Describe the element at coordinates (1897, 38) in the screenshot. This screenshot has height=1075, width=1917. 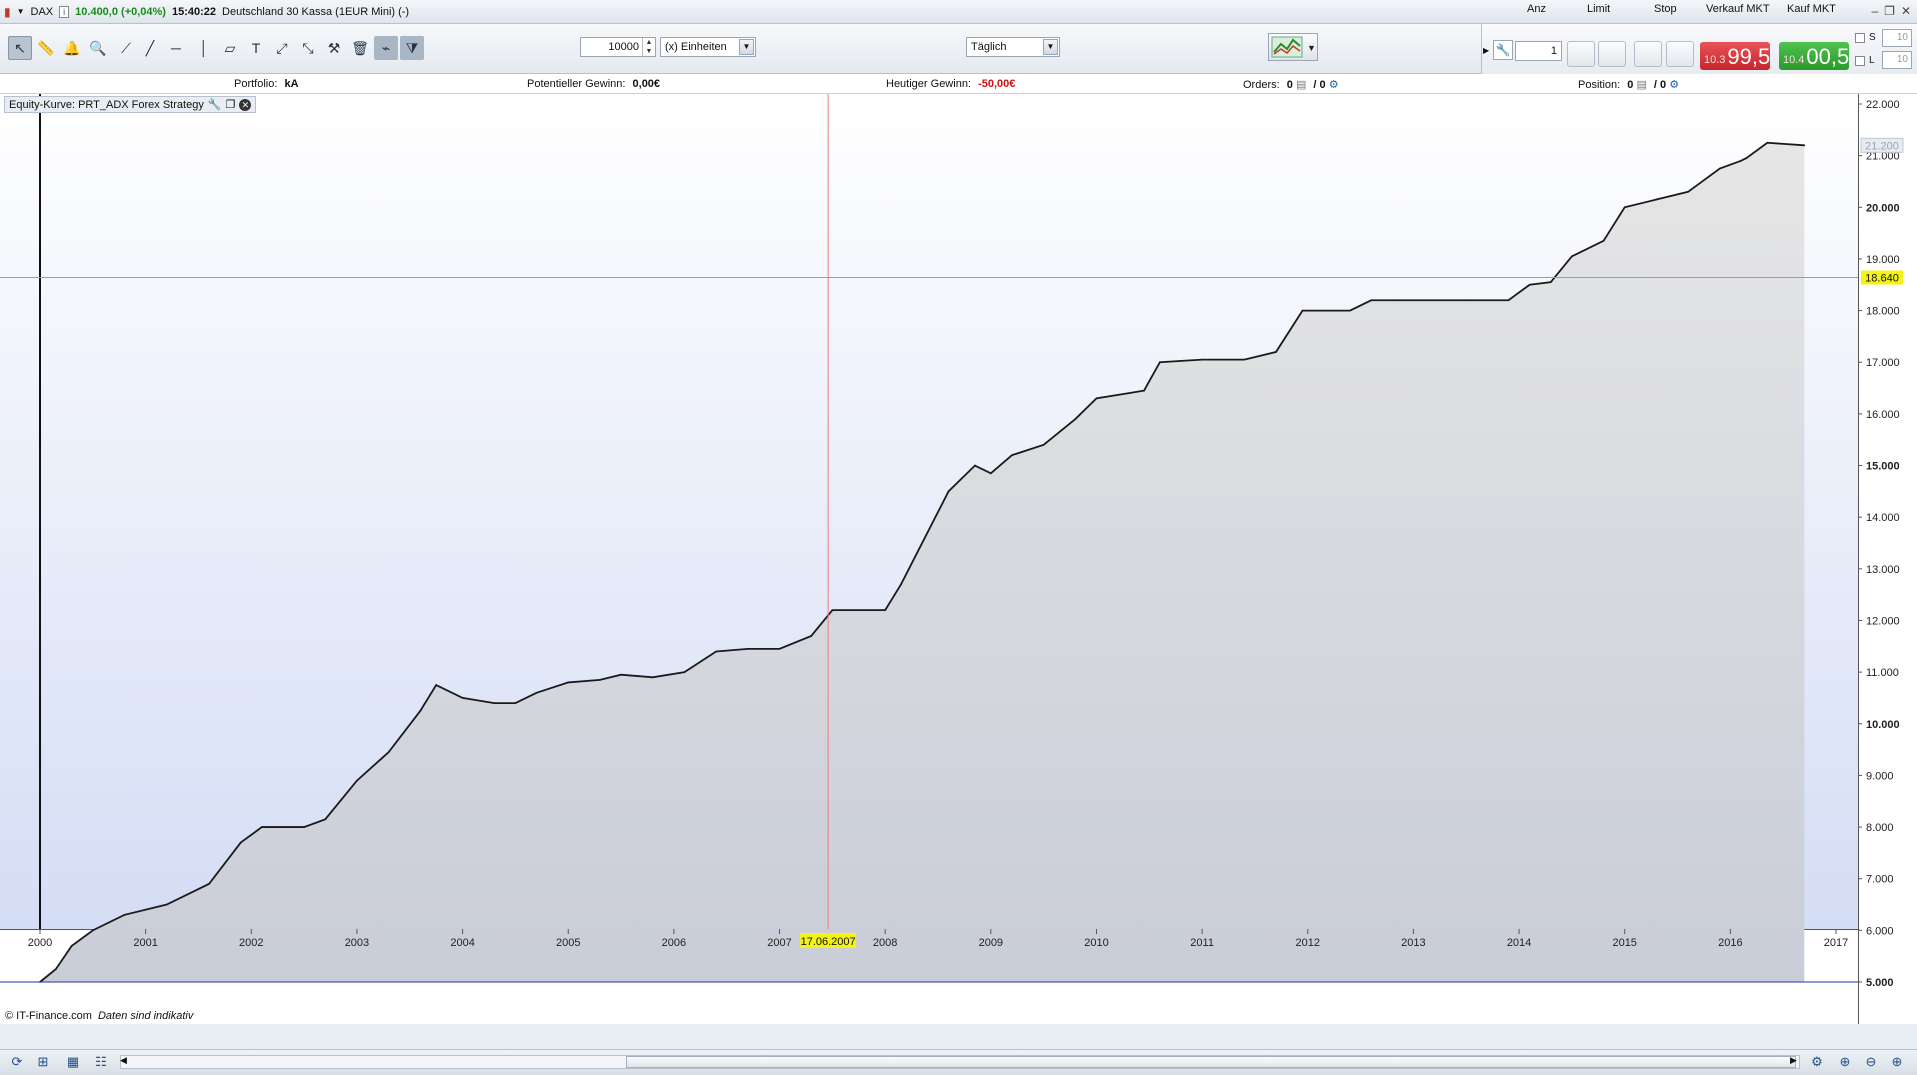
I see `stop-distance-input: 10` at that location.